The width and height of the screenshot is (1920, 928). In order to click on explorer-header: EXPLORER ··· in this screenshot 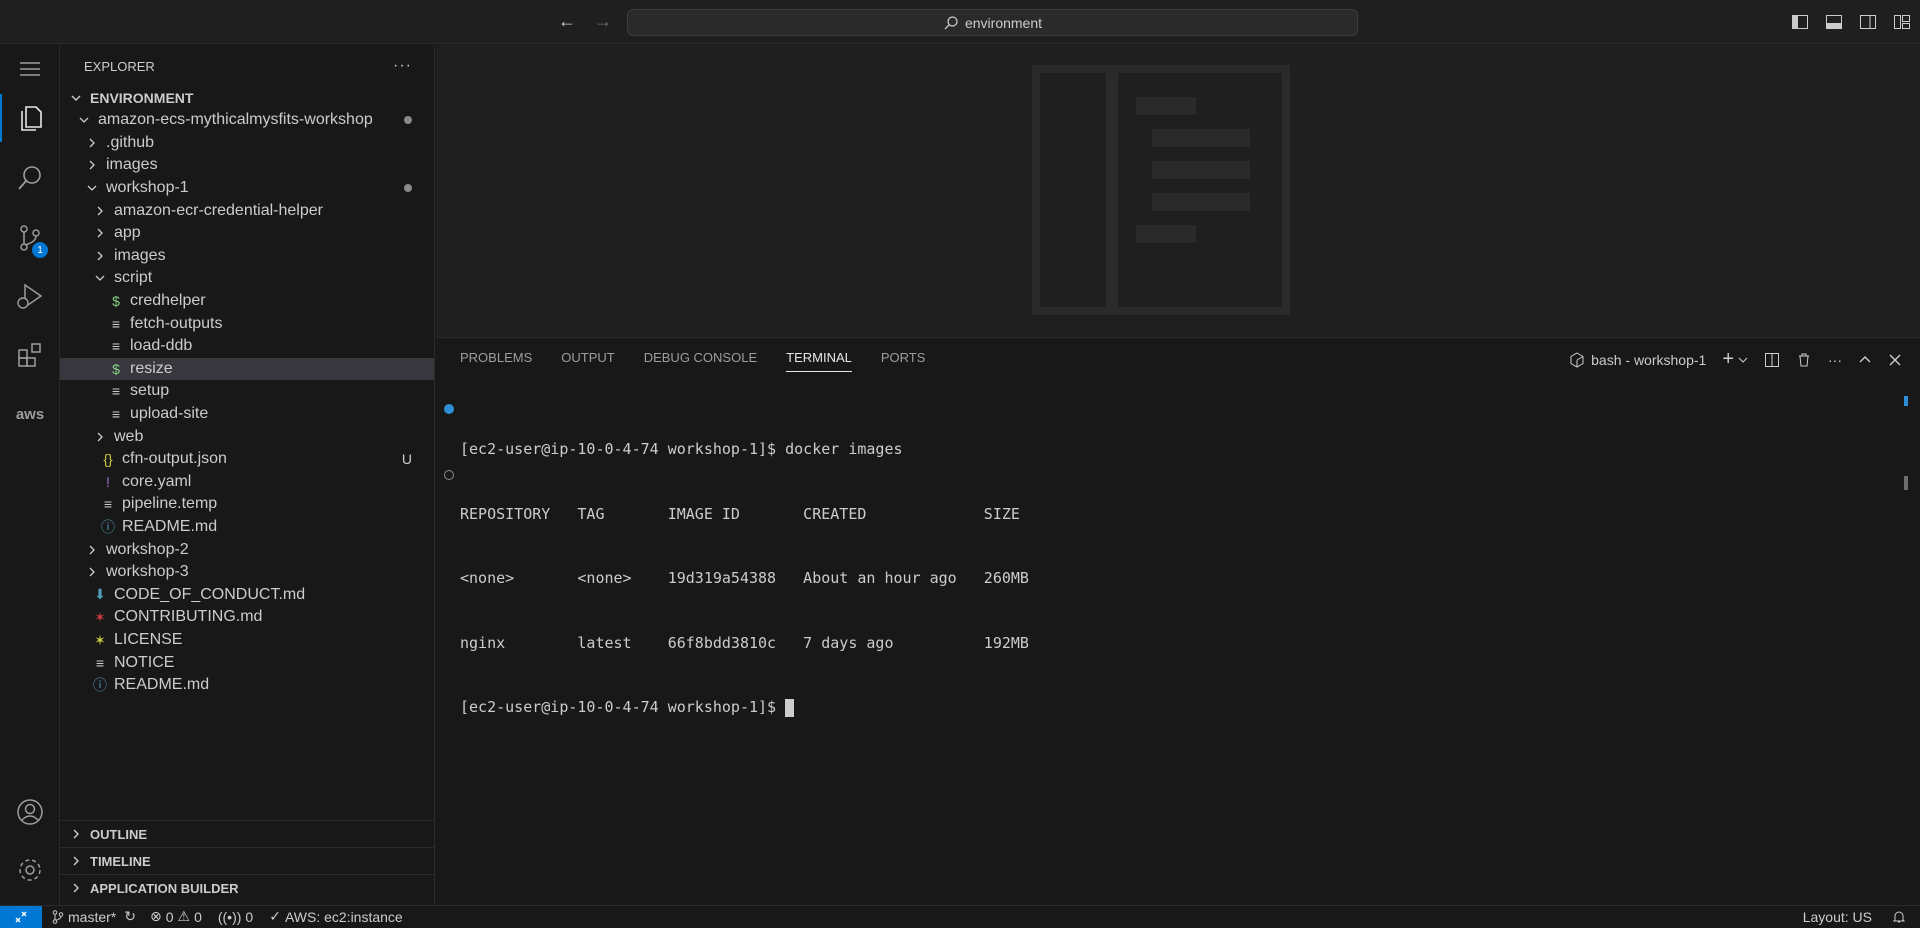, I will do `click(247, 66)`.